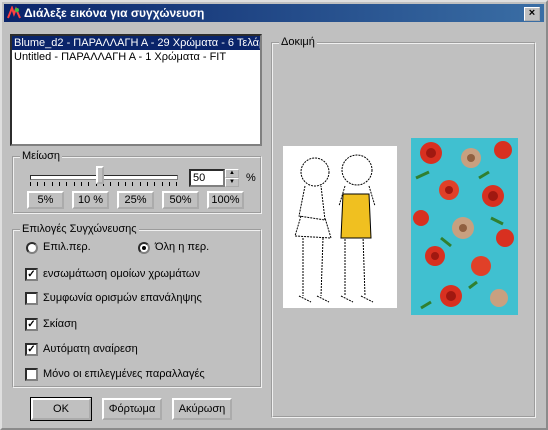 Image resolution: width=548 pixels, height=430 pixels. What do you see at coordinates (232, 182) in the screenshot?
I see `spin-down-button: ▼` at bounding box center [232, 182].